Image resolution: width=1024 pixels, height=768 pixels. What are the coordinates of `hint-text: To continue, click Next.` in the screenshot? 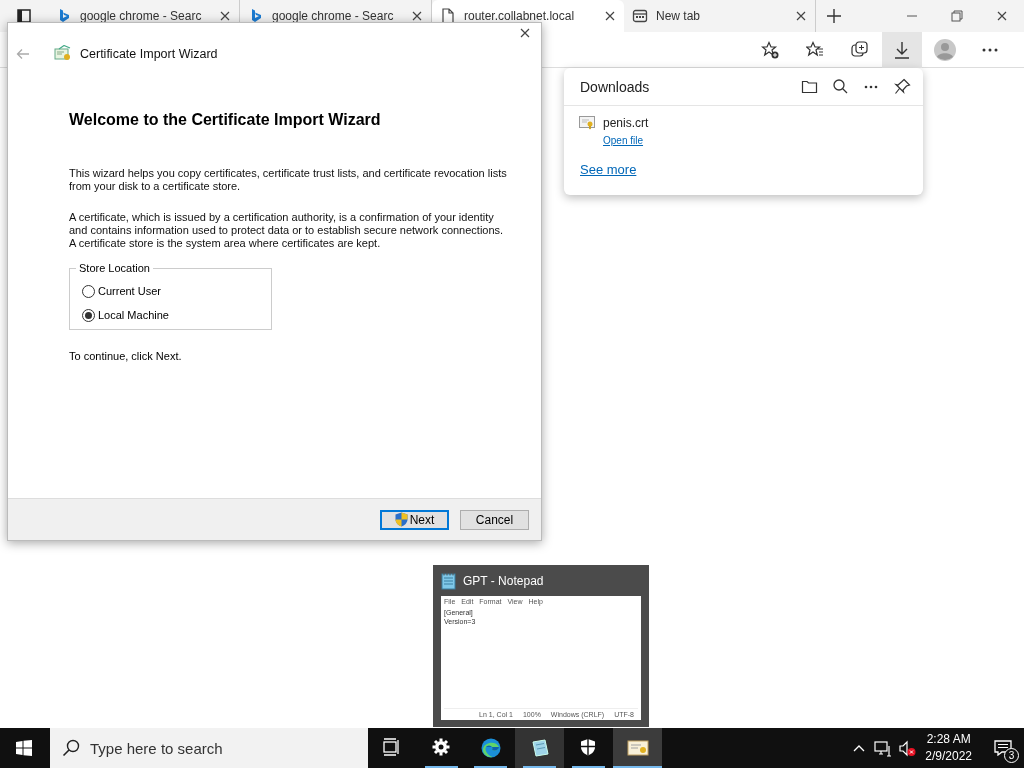 It's located at (125, 356).